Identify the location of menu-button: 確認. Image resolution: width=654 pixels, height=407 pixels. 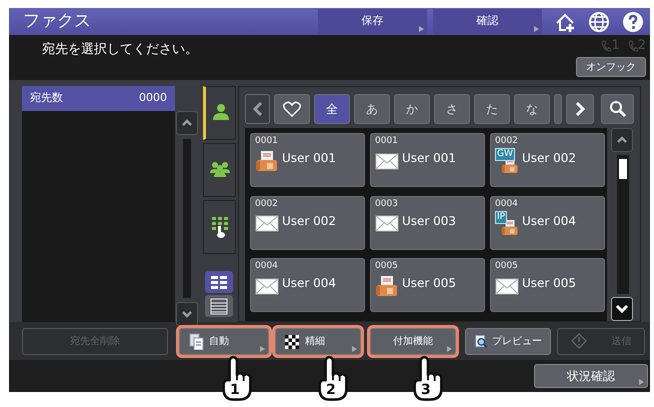
(487, 21).